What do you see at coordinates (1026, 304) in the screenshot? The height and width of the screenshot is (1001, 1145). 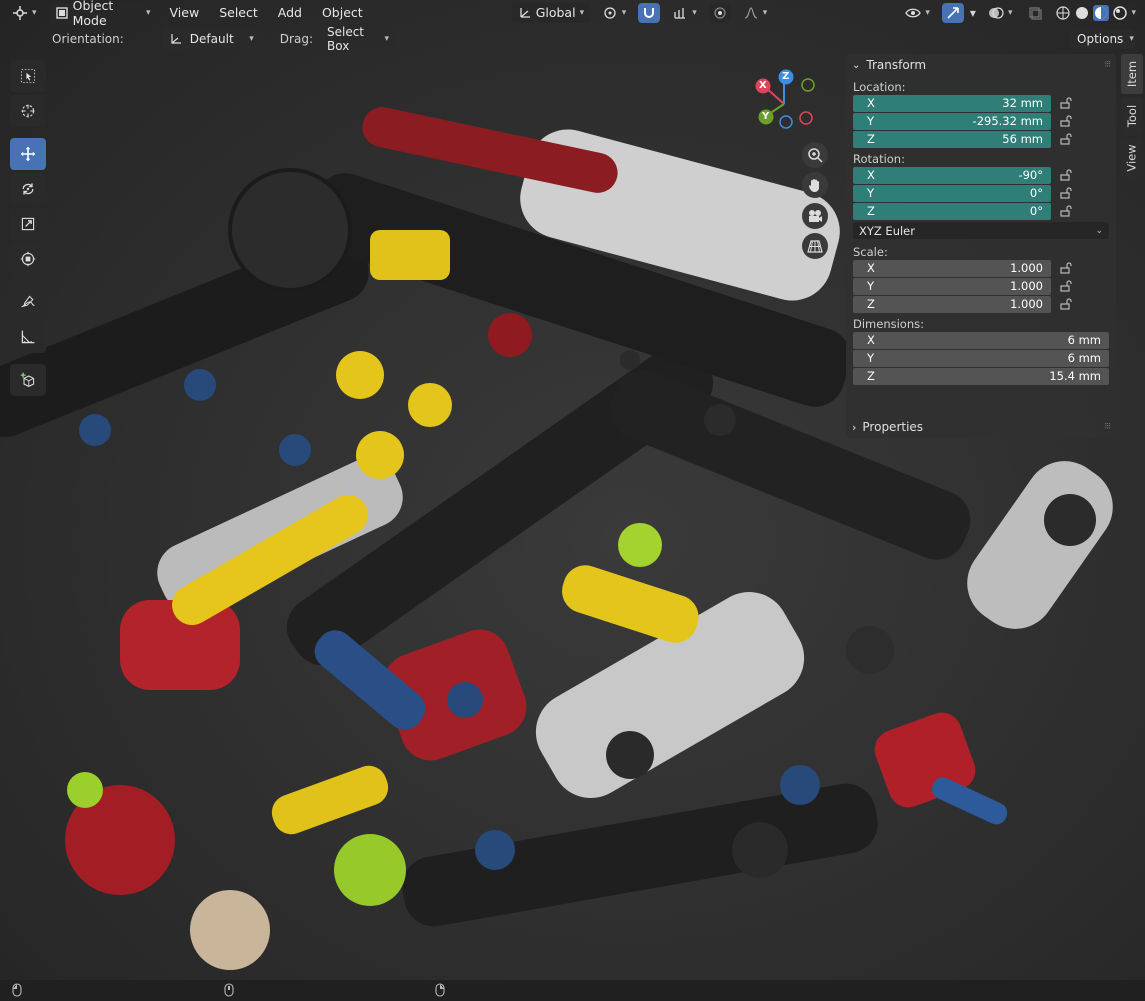 I see `scale-z-value: 1.000` at bounding box center [1026, 304].